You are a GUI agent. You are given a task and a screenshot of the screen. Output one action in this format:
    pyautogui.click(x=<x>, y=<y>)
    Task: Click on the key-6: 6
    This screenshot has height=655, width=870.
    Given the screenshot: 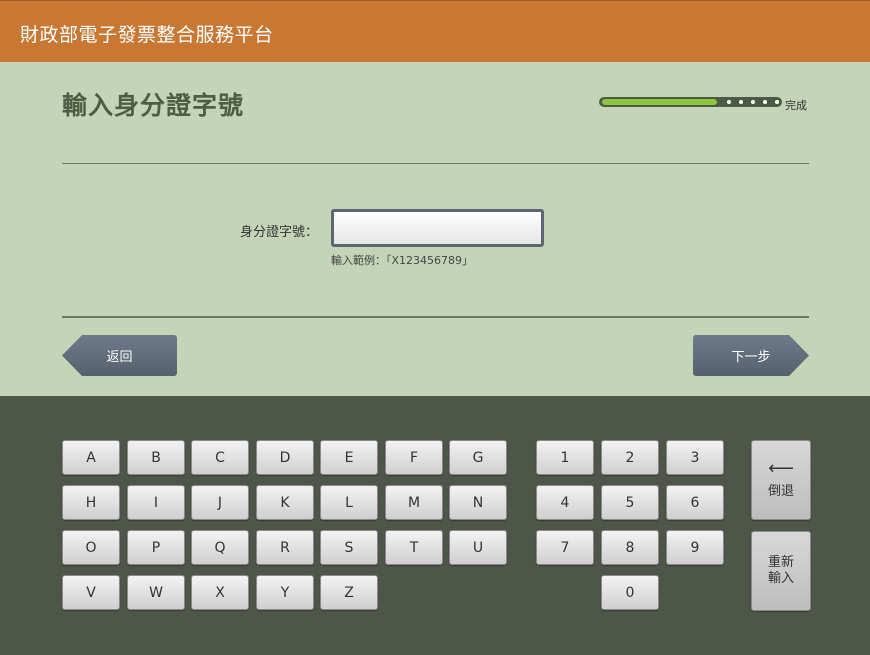 What is the action you would take?
    pyautogui.click(x=695, y=502)
    